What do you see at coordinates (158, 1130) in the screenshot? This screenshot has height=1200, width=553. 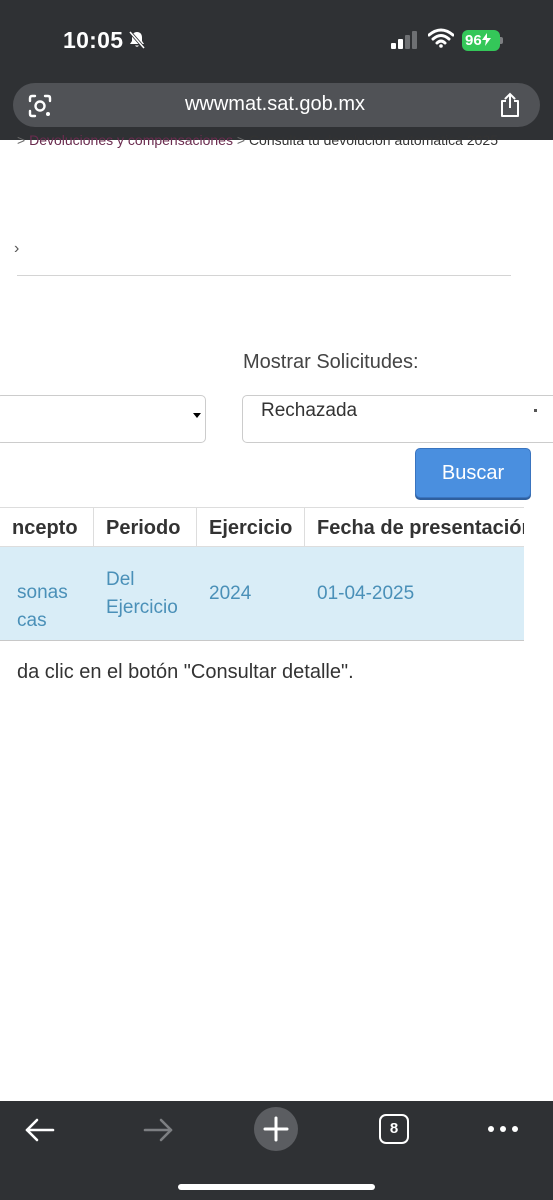 I see `forward-arrow-icon` at bounding box center [158, 1130].